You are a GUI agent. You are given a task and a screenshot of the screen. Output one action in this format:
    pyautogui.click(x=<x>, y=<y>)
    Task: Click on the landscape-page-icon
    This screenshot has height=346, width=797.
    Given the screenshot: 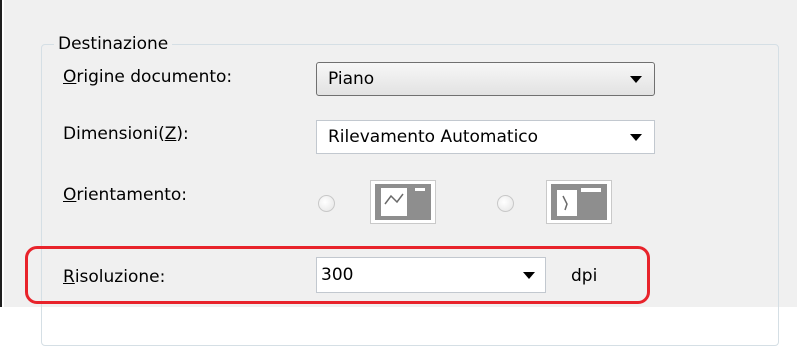 What is the action you would take?
    pyautogui.click(x=579, y=202)
    